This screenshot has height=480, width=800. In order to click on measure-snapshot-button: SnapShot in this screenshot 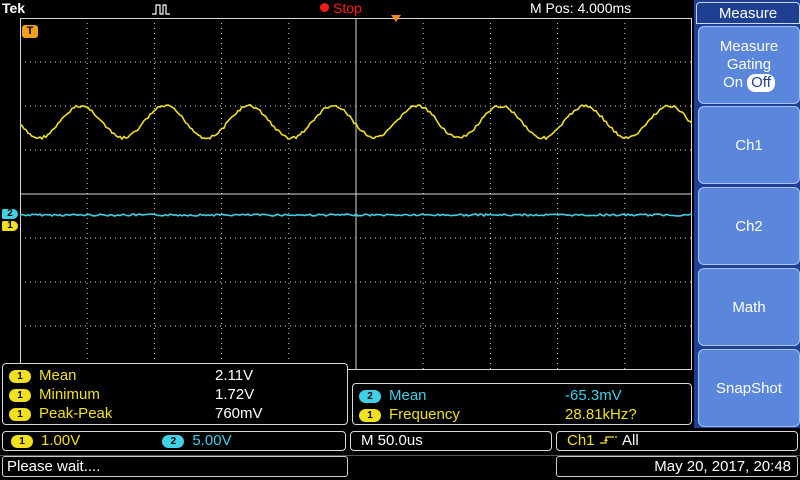, I will do `click(749, 388)`.